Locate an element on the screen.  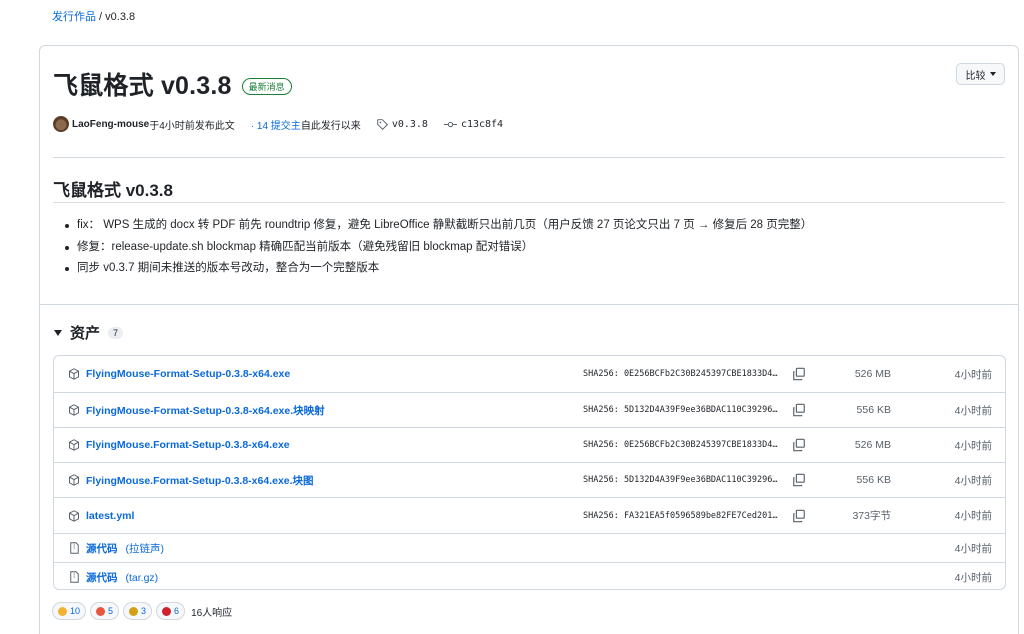
asset-download-link: FlyingMouse.Format-Setup-0.3.8-x64.exe is located at coordinates (188, 445).